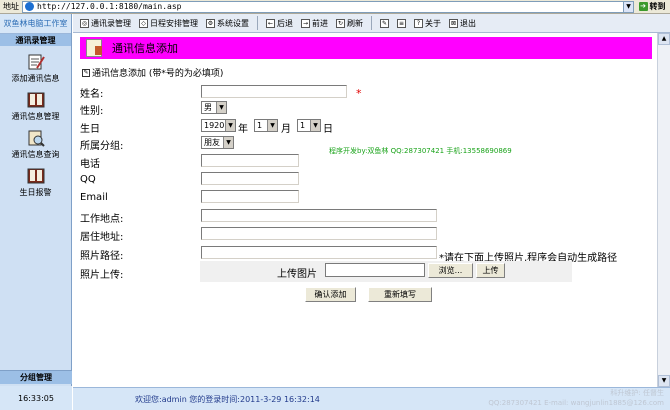 This screenshot has width=670, height=410. I want to click on sidebar-item-query-contacts: 通讯信息查询, so click(35, 144).